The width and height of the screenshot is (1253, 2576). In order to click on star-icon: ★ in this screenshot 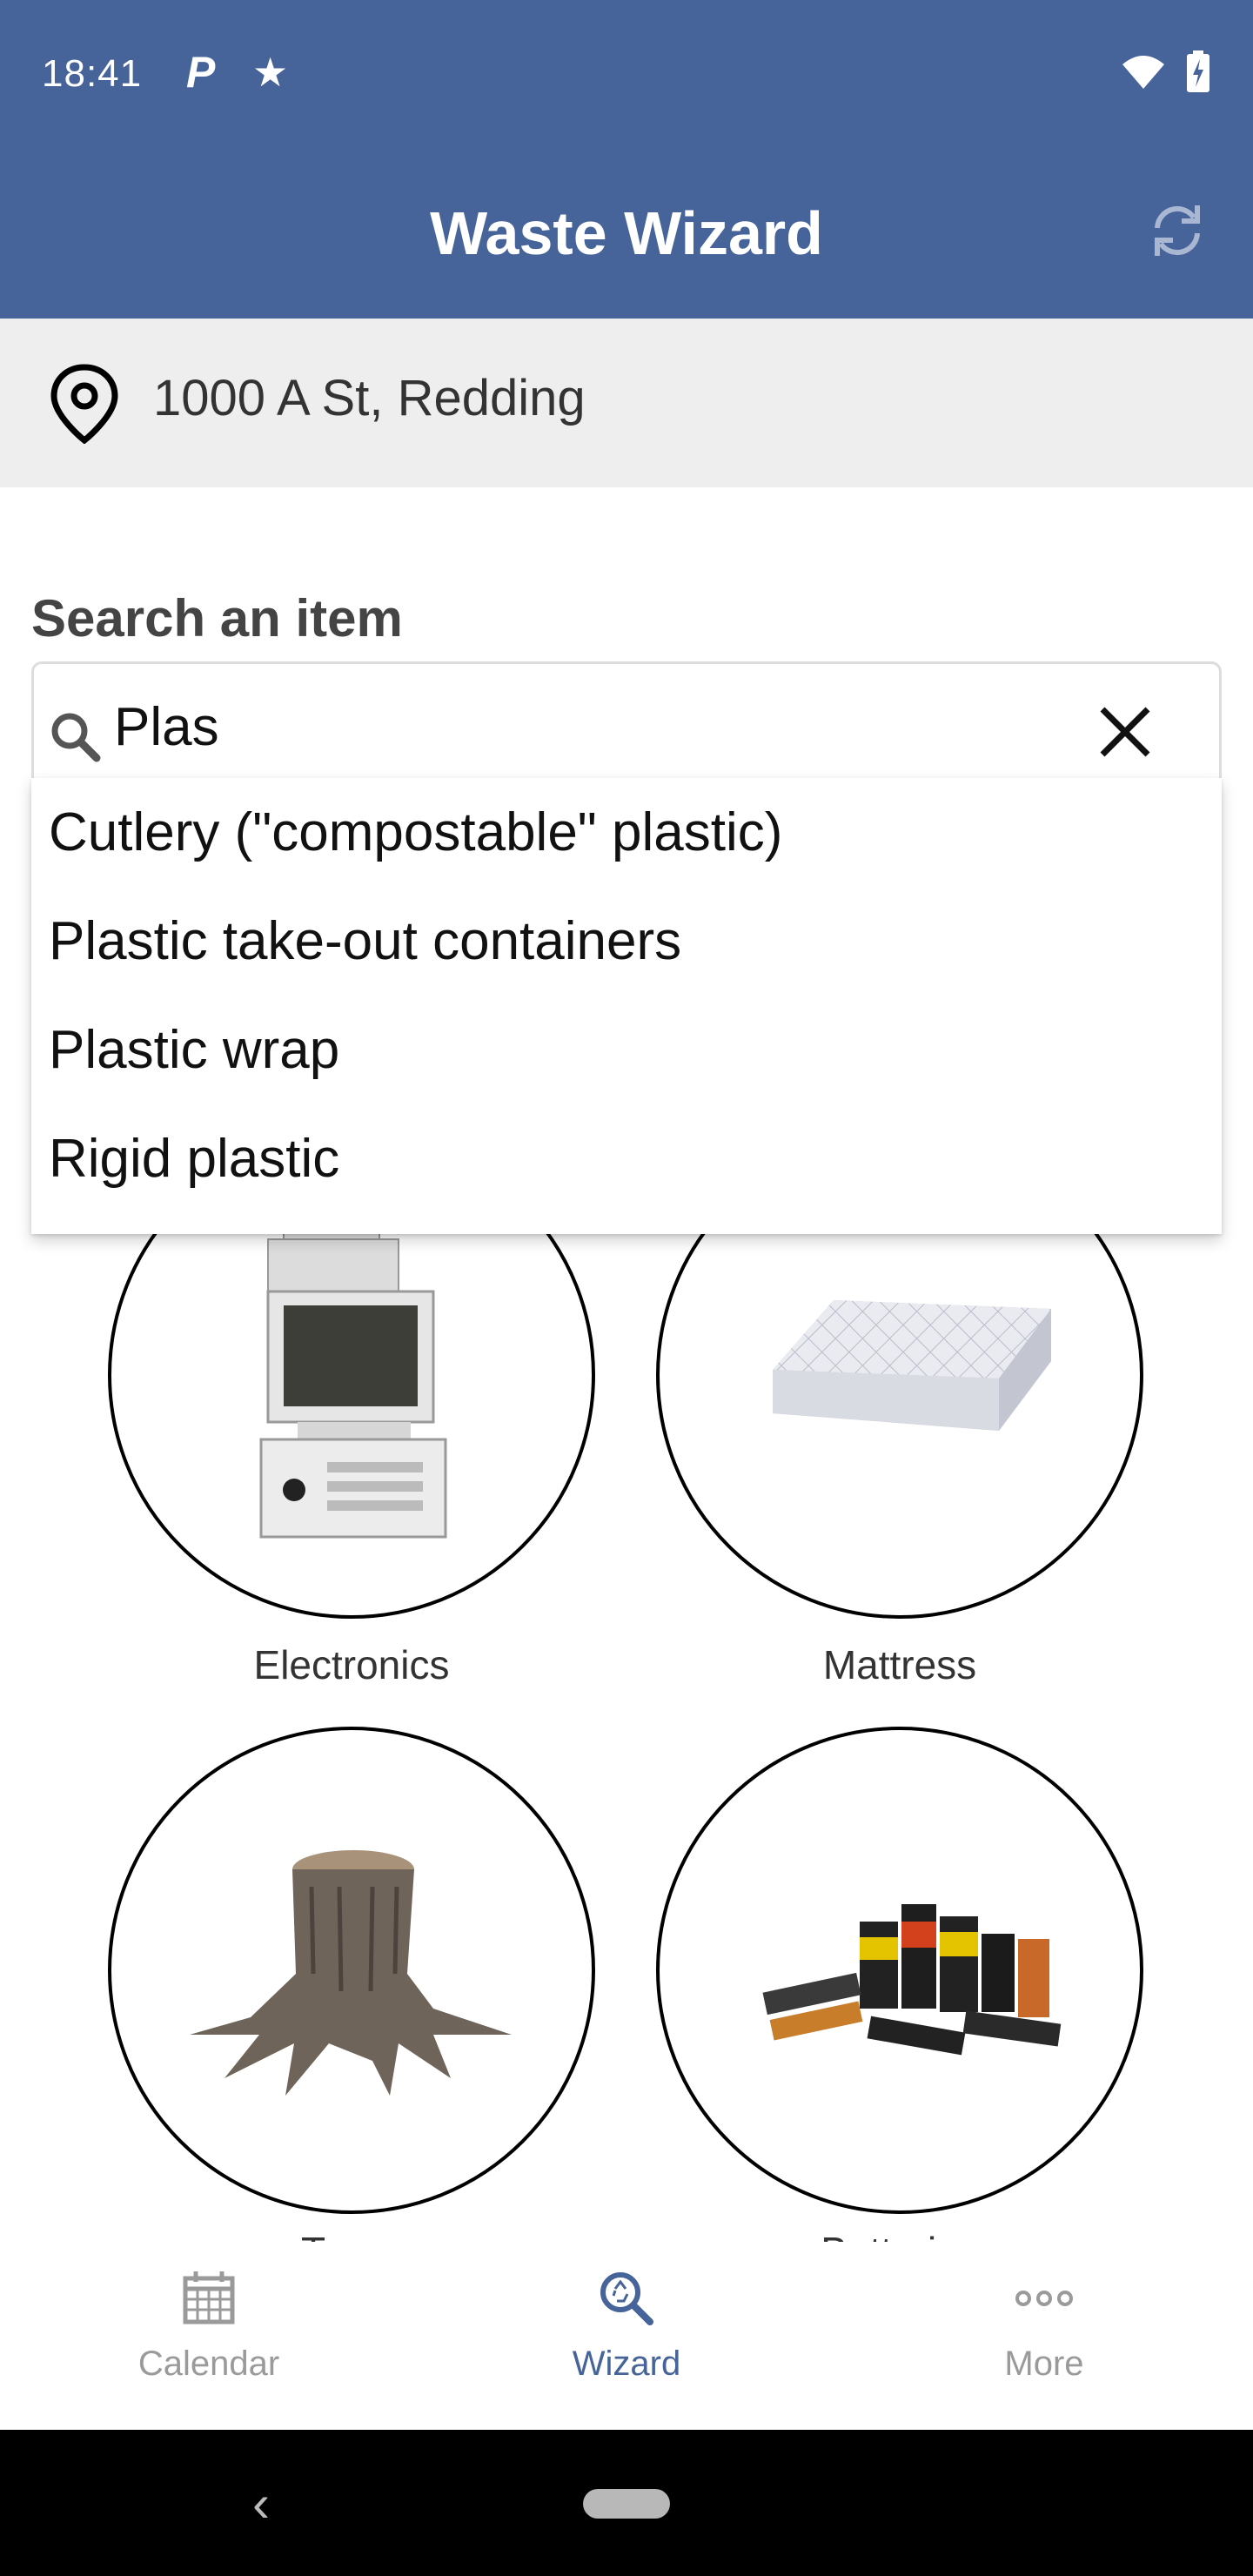, I will do `click(270, 72)`.